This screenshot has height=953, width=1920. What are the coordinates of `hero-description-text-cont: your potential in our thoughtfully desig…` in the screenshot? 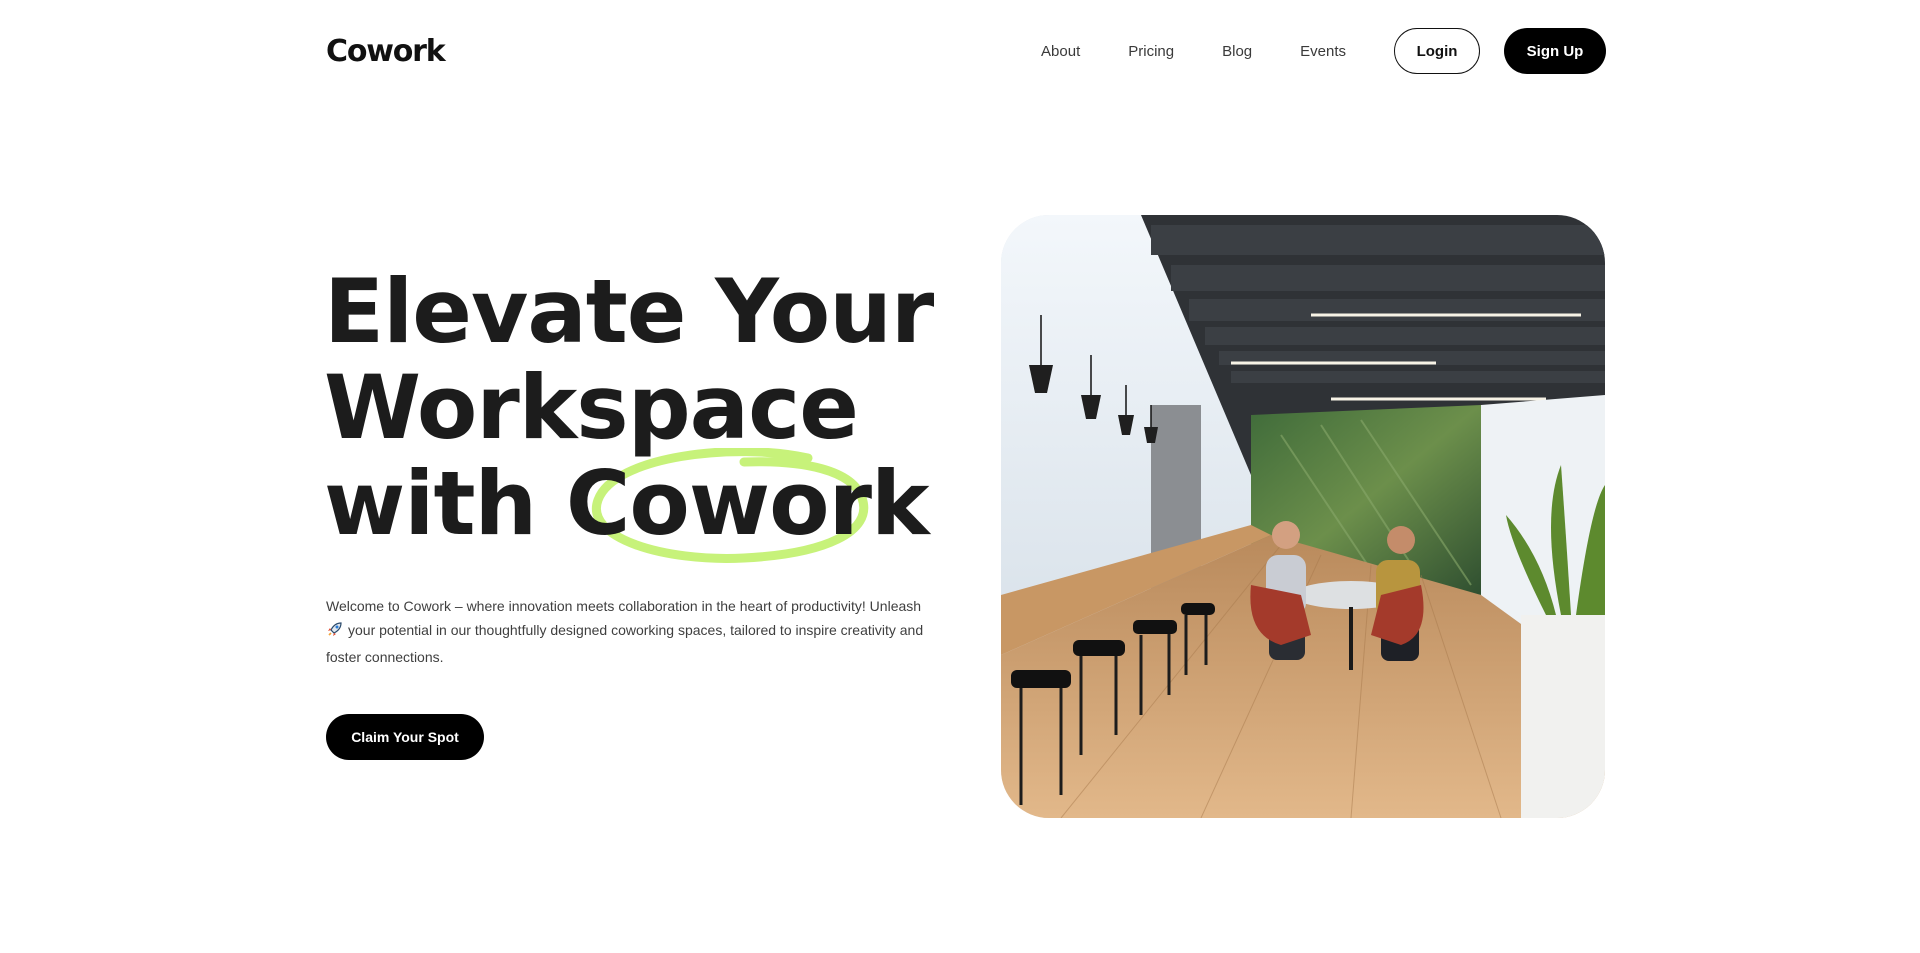 It's located at (625, 643).